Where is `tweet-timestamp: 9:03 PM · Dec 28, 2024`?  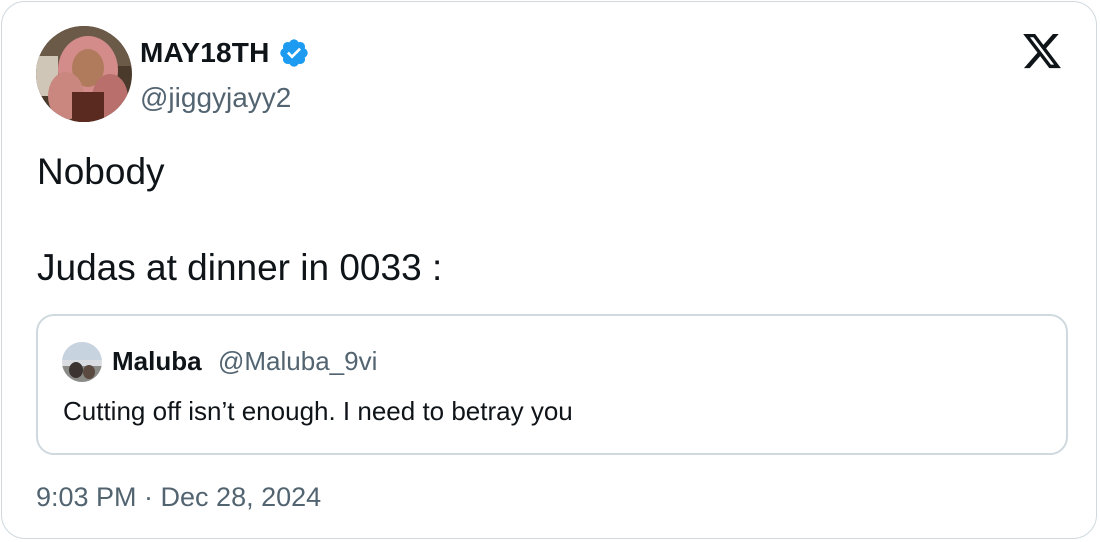 tweet-timestamp: 9:03 PM · Dec 28, 2024 is located at coordinates (178, 497).